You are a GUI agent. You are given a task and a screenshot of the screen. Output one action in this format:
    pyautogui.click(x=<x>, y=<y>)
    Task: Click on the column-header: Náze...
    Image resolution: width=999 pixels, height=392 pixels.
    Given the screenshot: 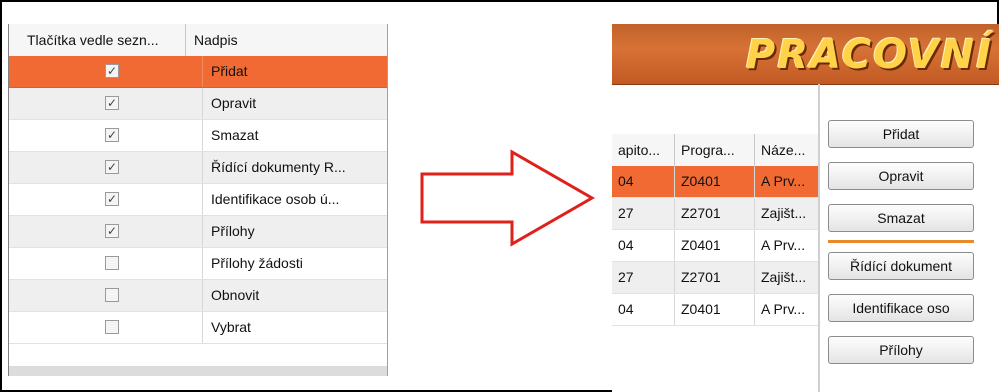 What is the action you would take?
    pyautogui.click(x=787, y=150)
    